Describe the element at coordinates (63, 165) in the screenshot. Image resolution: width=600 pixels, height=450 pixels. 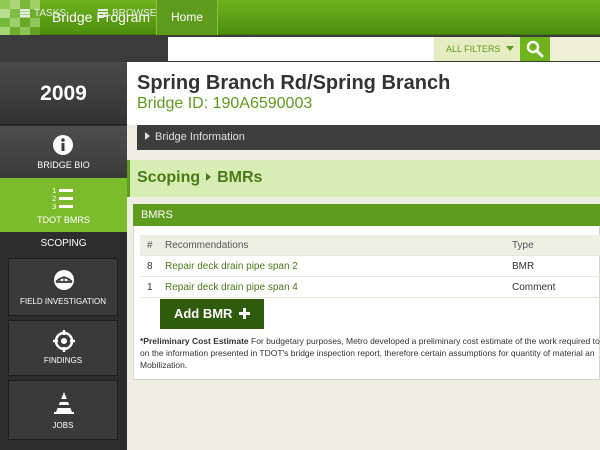
I see `sidebar-item-label: BRIDGE BIO` at that location.